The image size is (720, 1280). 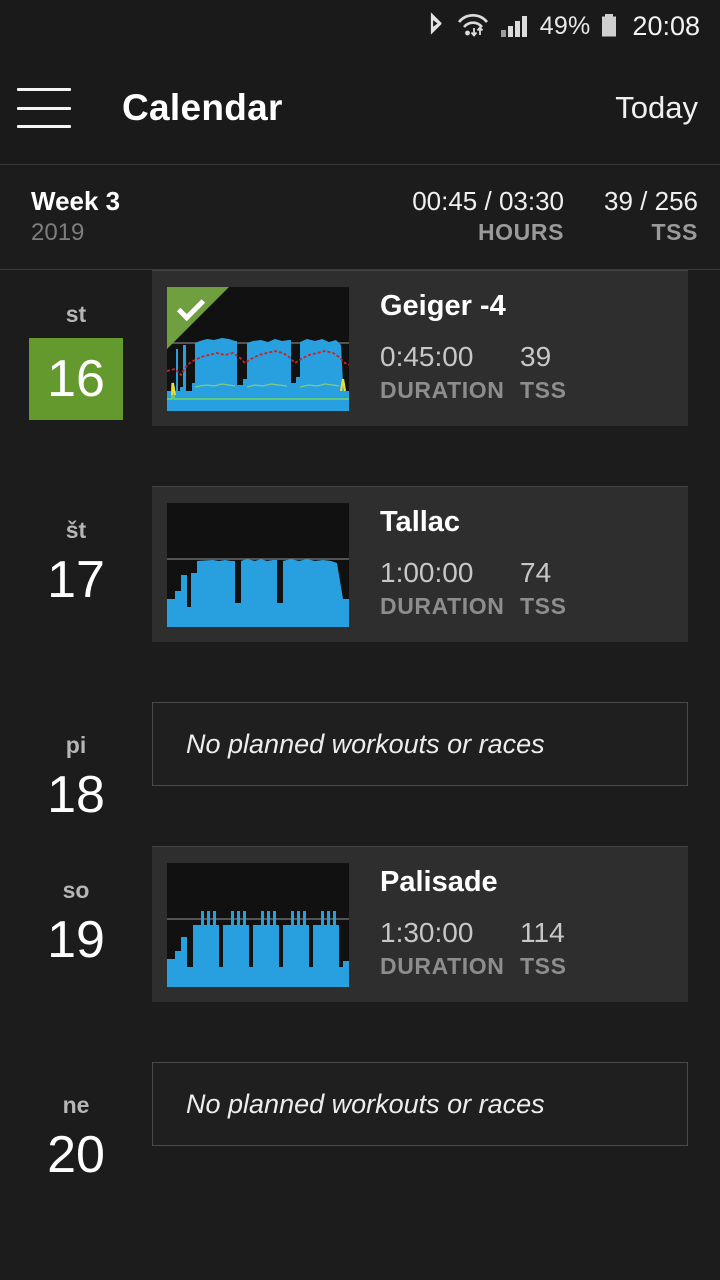 I want to click on status-bar: 49% 20:08, so click(x=360, y=26).